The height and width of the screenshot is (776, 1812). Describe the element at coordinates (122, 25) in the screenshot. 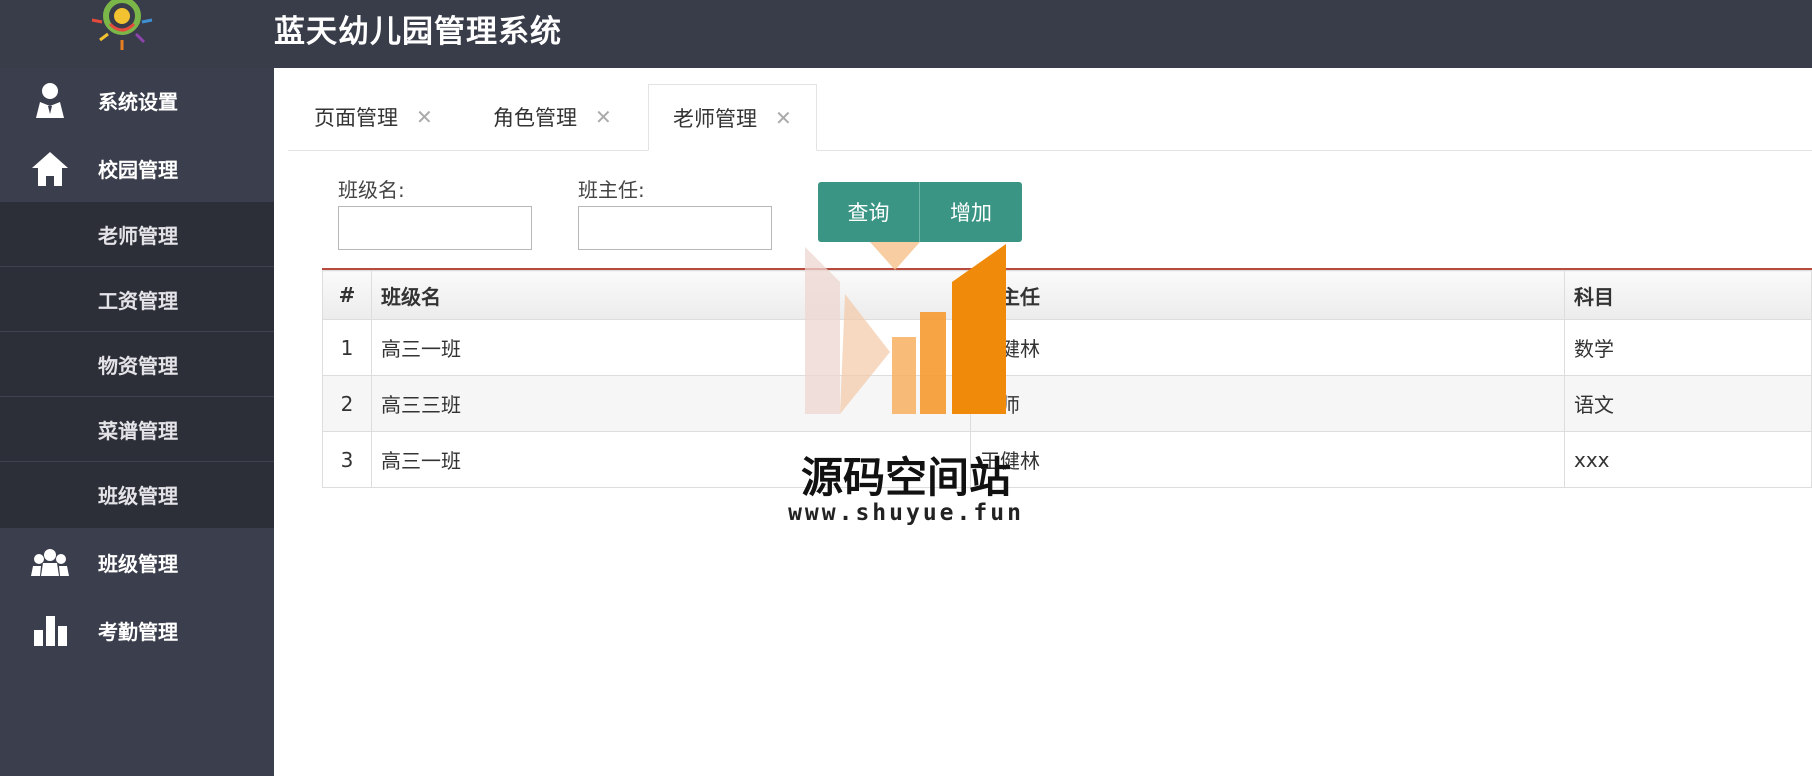

I see `logo-icon` at that location.